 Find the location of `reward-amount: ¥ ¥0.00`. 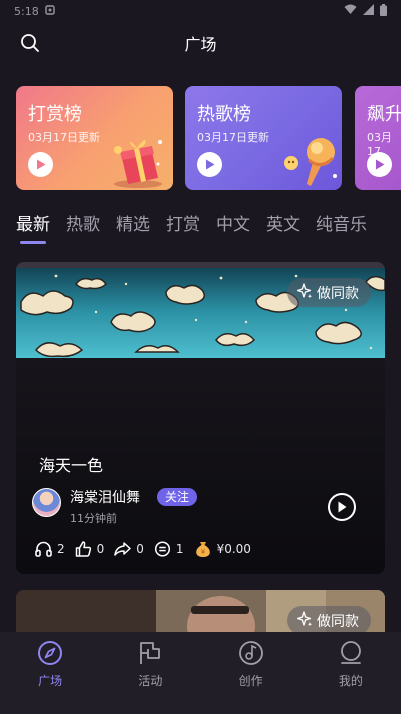

reward-amount: ¥ ¥0.00 is located at coordinates (222, 549).